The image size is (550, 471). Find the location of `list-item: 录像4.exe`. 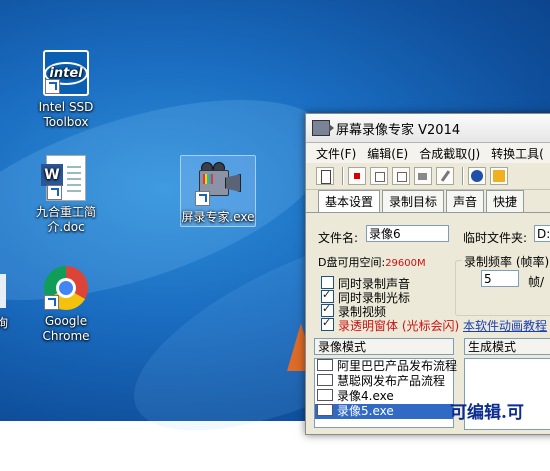

list-item: 录像4.exe is located at coordinates (384, 396).